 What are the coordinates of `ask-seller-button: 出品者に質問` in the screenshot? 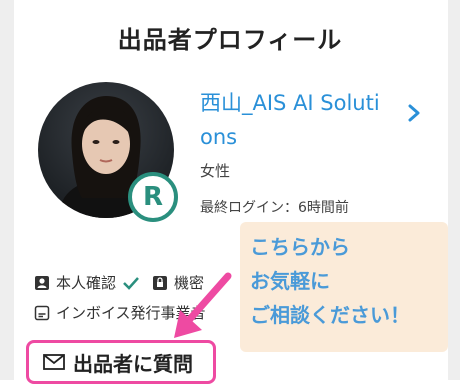 It's located at (121, 362).